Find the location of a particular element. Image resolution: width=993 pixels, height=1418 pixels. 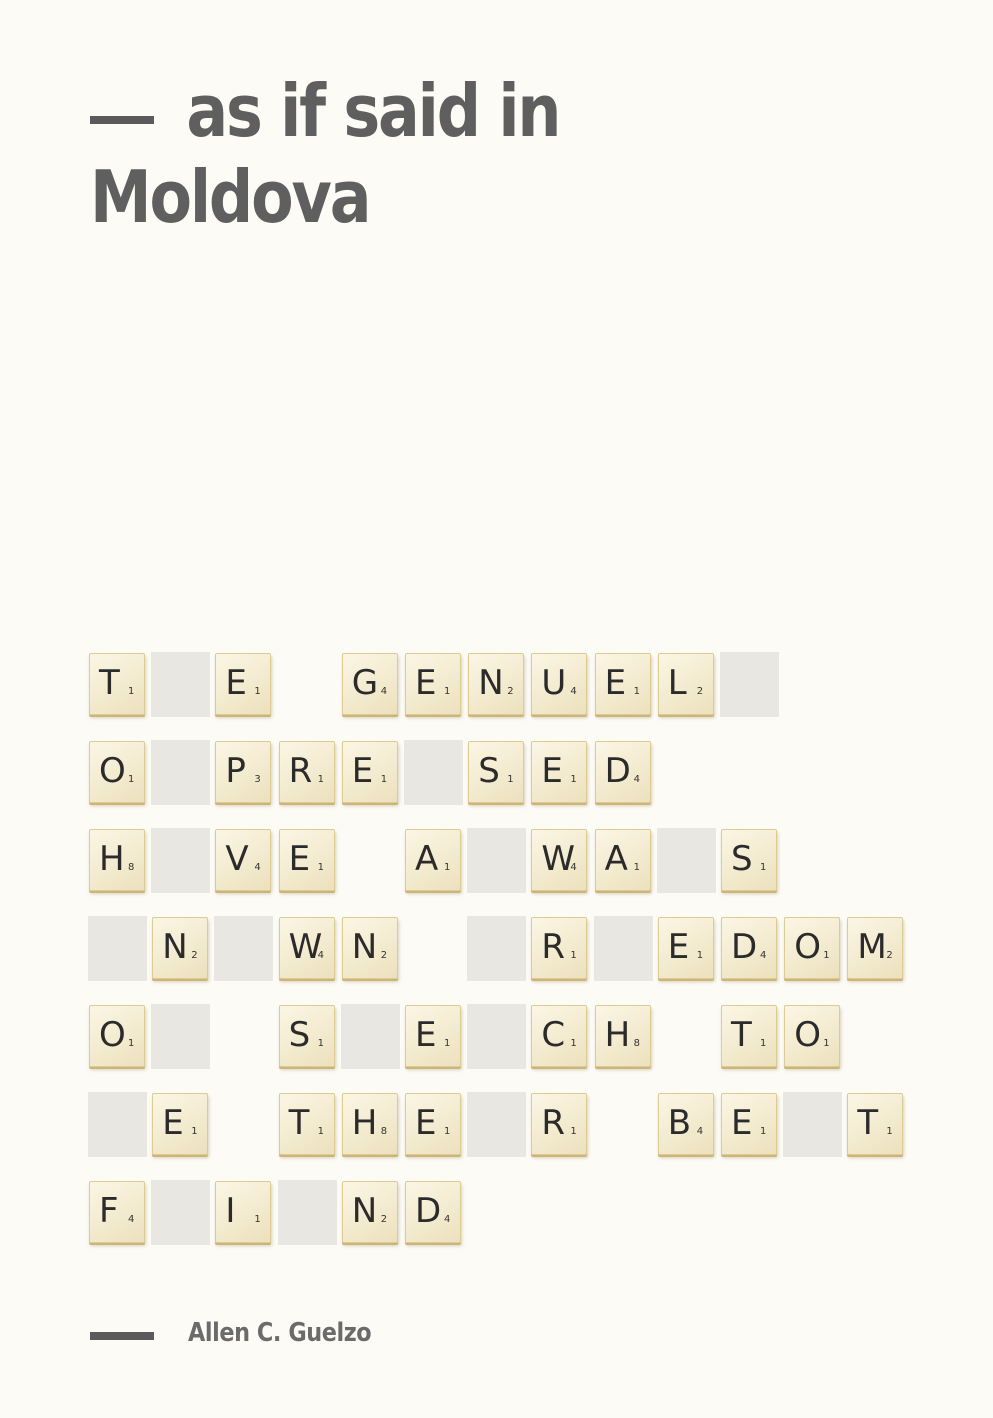

tile-letter: N is located at coordinates (175, 947).